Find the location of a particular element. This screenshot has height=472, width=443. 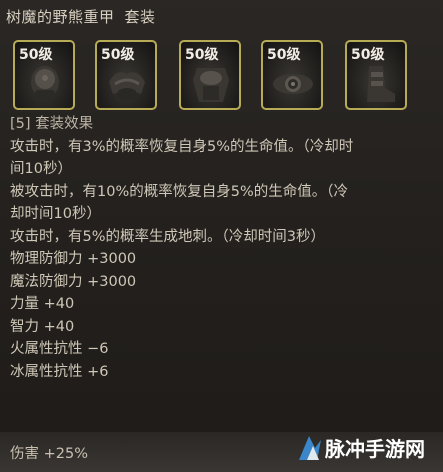

watermark-text: 脉冲手游网 is located at coordinates (374, 449).